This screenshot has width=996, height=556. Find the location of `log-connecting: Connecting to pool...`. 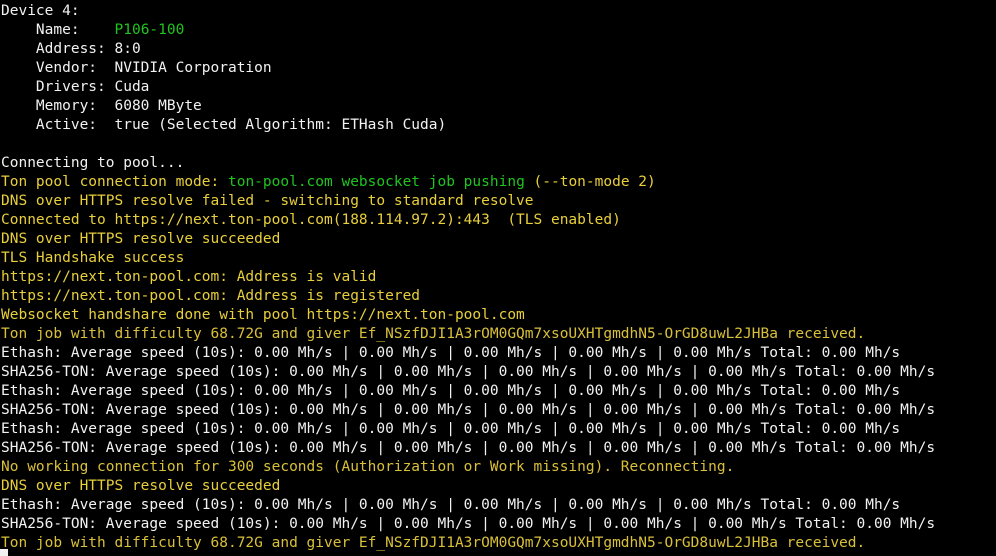

log-connecting: Connecting to pool... is located at coordinates (93, 163).